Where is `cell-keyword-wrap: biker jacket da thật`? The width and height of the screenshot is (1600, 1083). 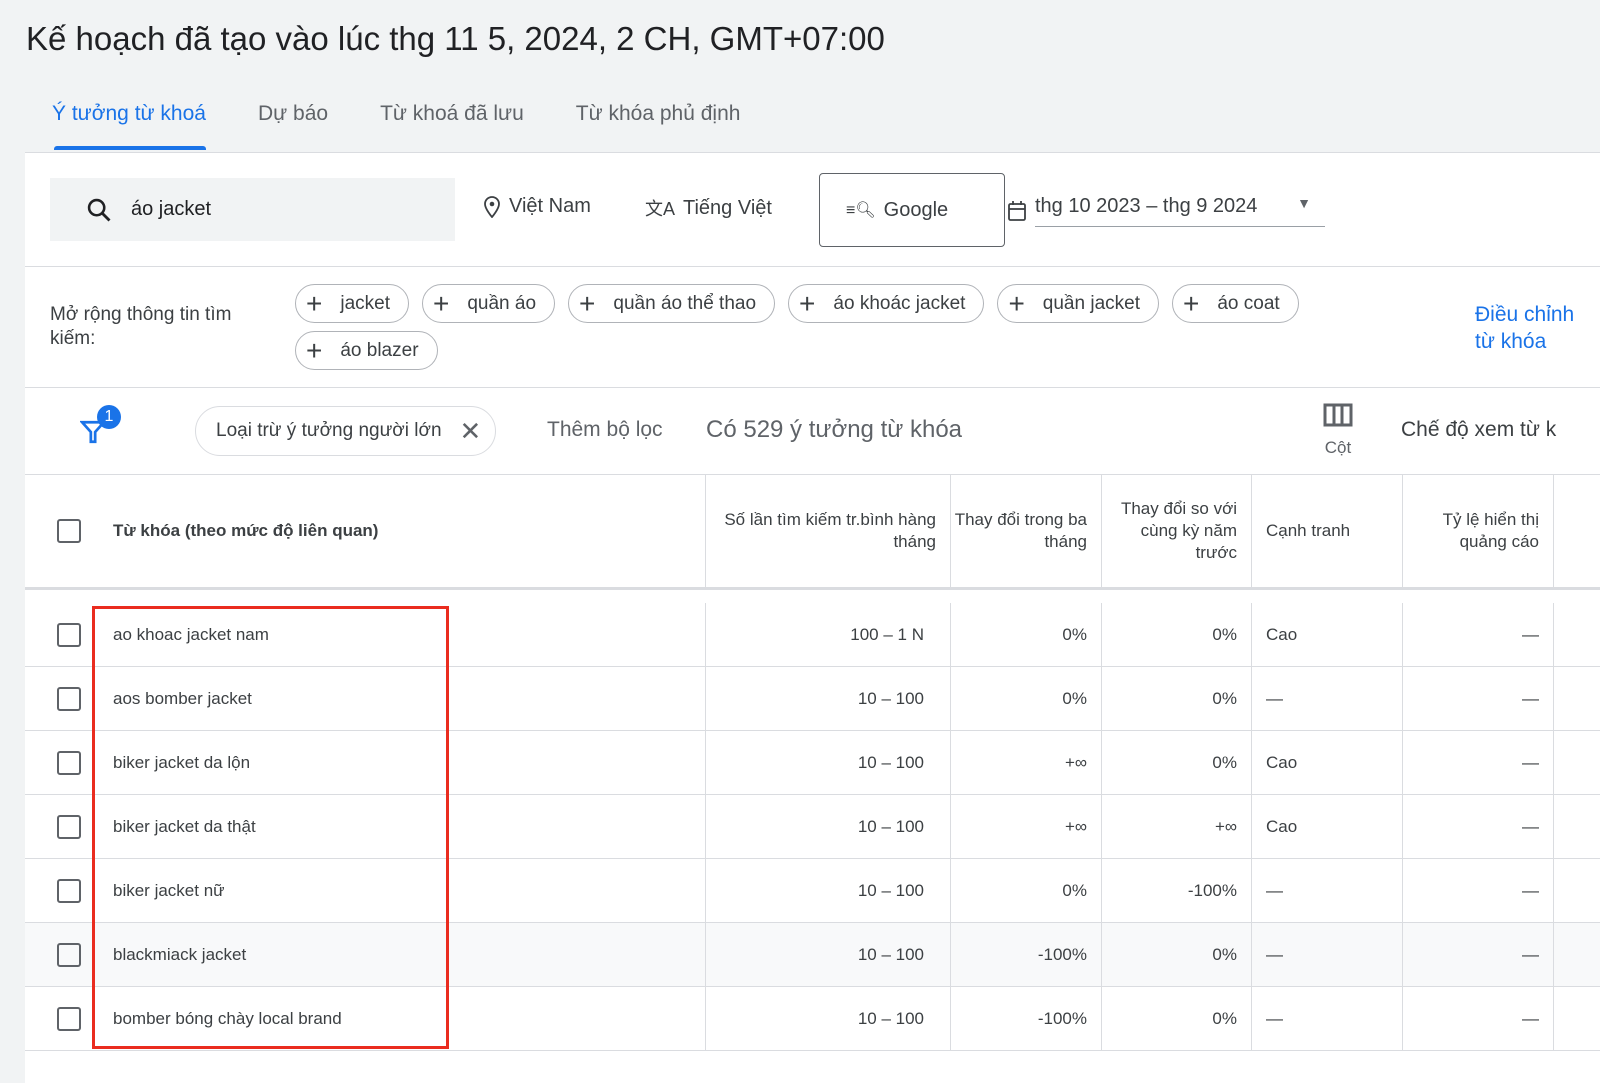
cell-keyword-wrap: biker jacket da thật is located at coordinates (365, 826).